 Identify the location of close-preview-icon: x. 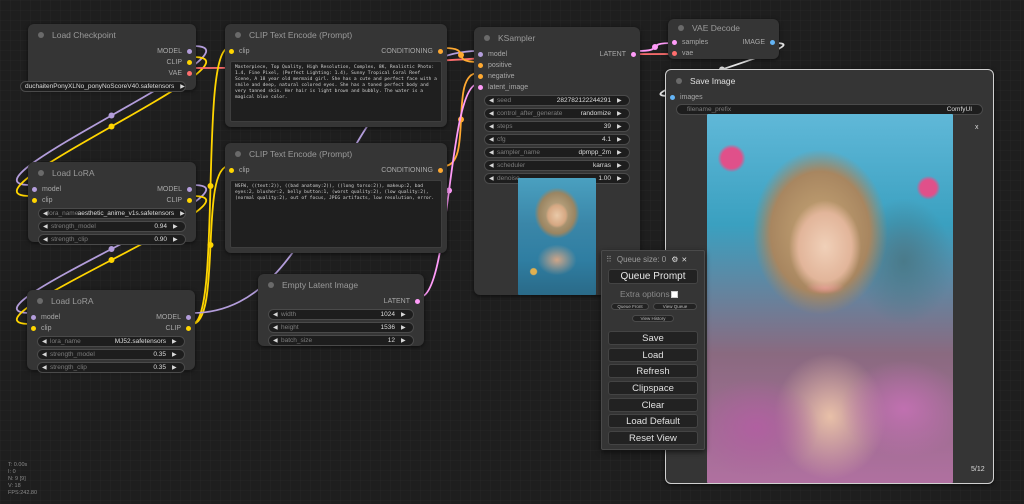
(977, 127).